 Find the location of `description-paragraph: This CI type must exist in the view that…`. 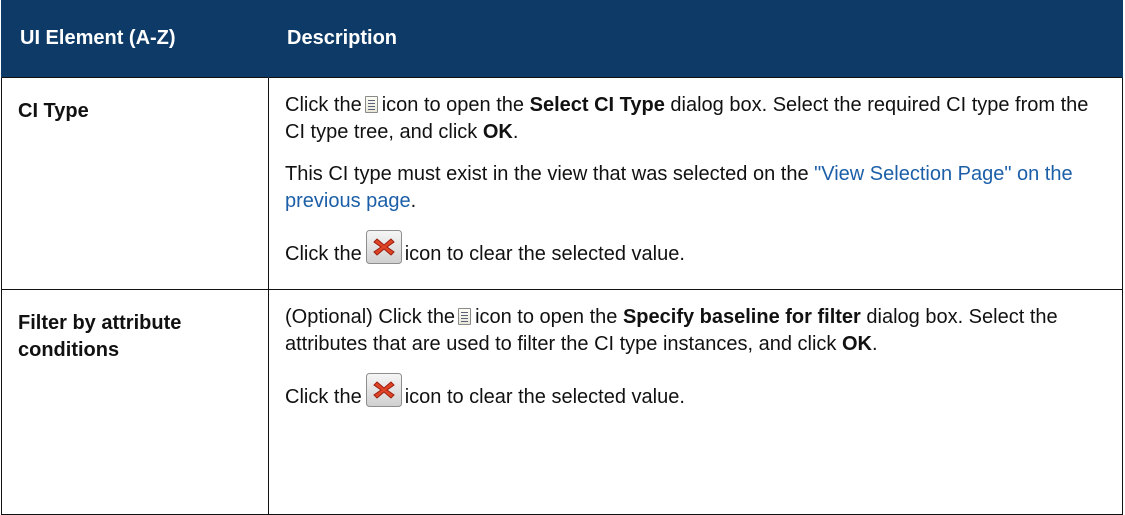

description-paragraph: This CI type must exist in the view that… is located at coordinates (693, 188).